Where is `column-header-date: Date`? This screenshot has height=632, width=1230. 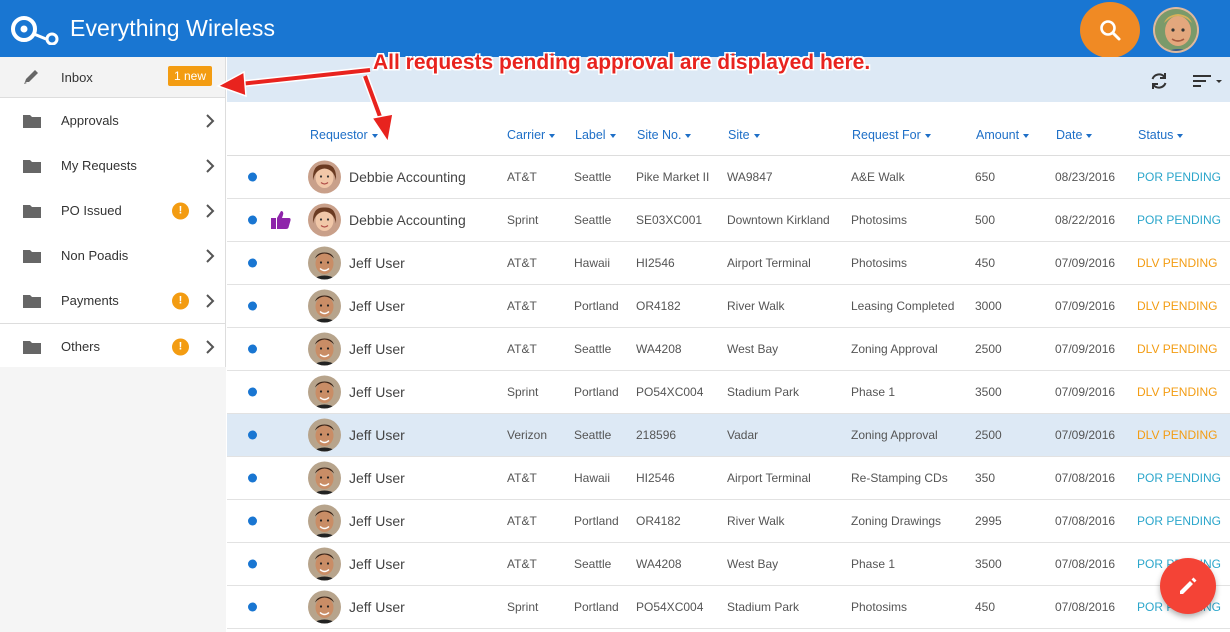
column-header-date: Date is located at coordinates (1074, 135).